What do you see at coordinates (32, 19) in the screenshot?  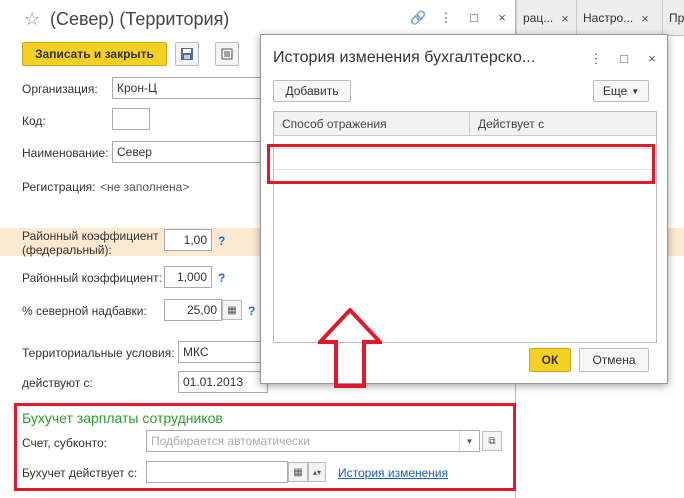 I see `star-icon: ☆` at bounding box center [32, 19].